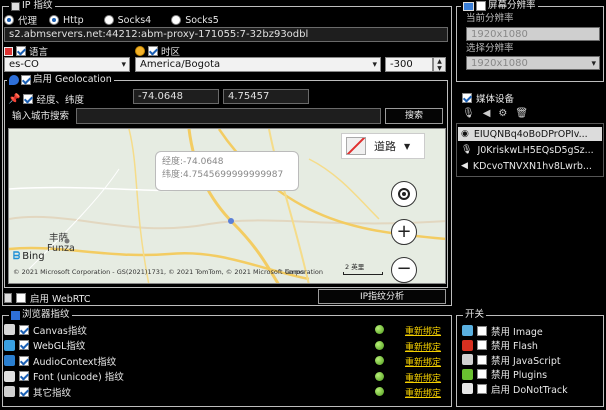 The image size is (606, 410). I want to click on switch-label: 禁用 Image, so click(517, 332).